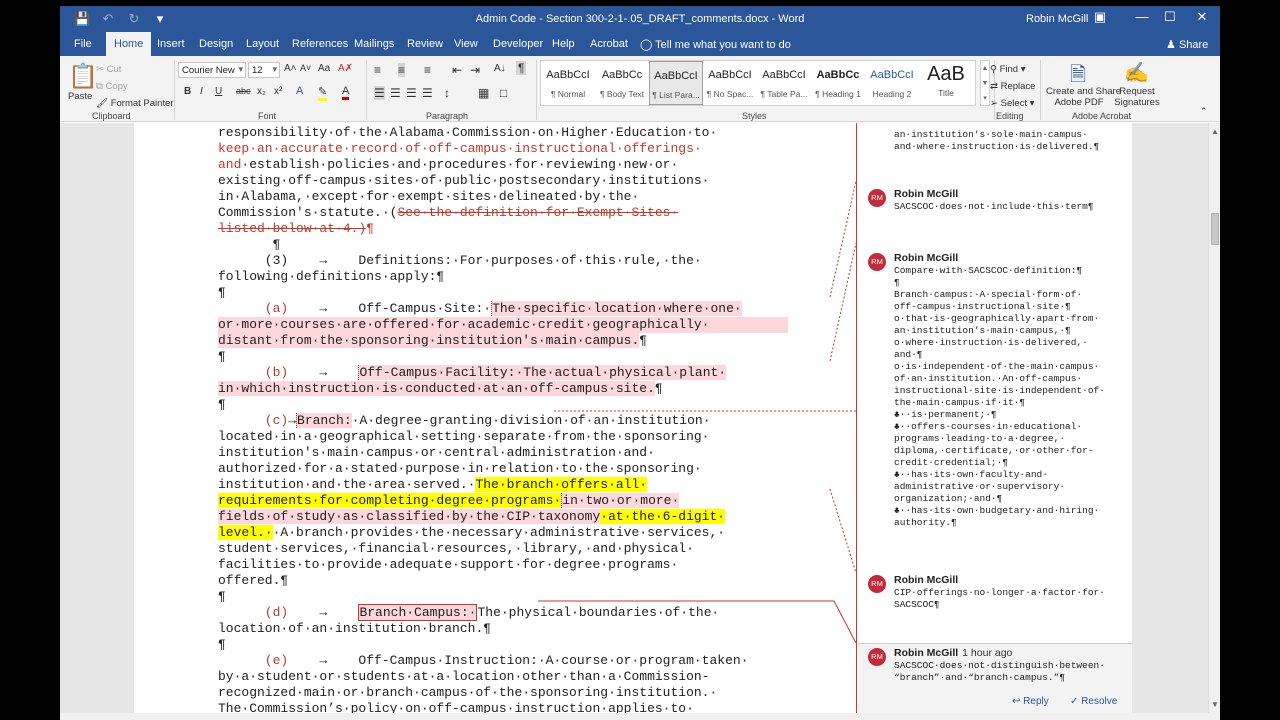 The image size is (1280, 720). I want to click on replace-button: ⇄ Replace, so click(1012, 86).